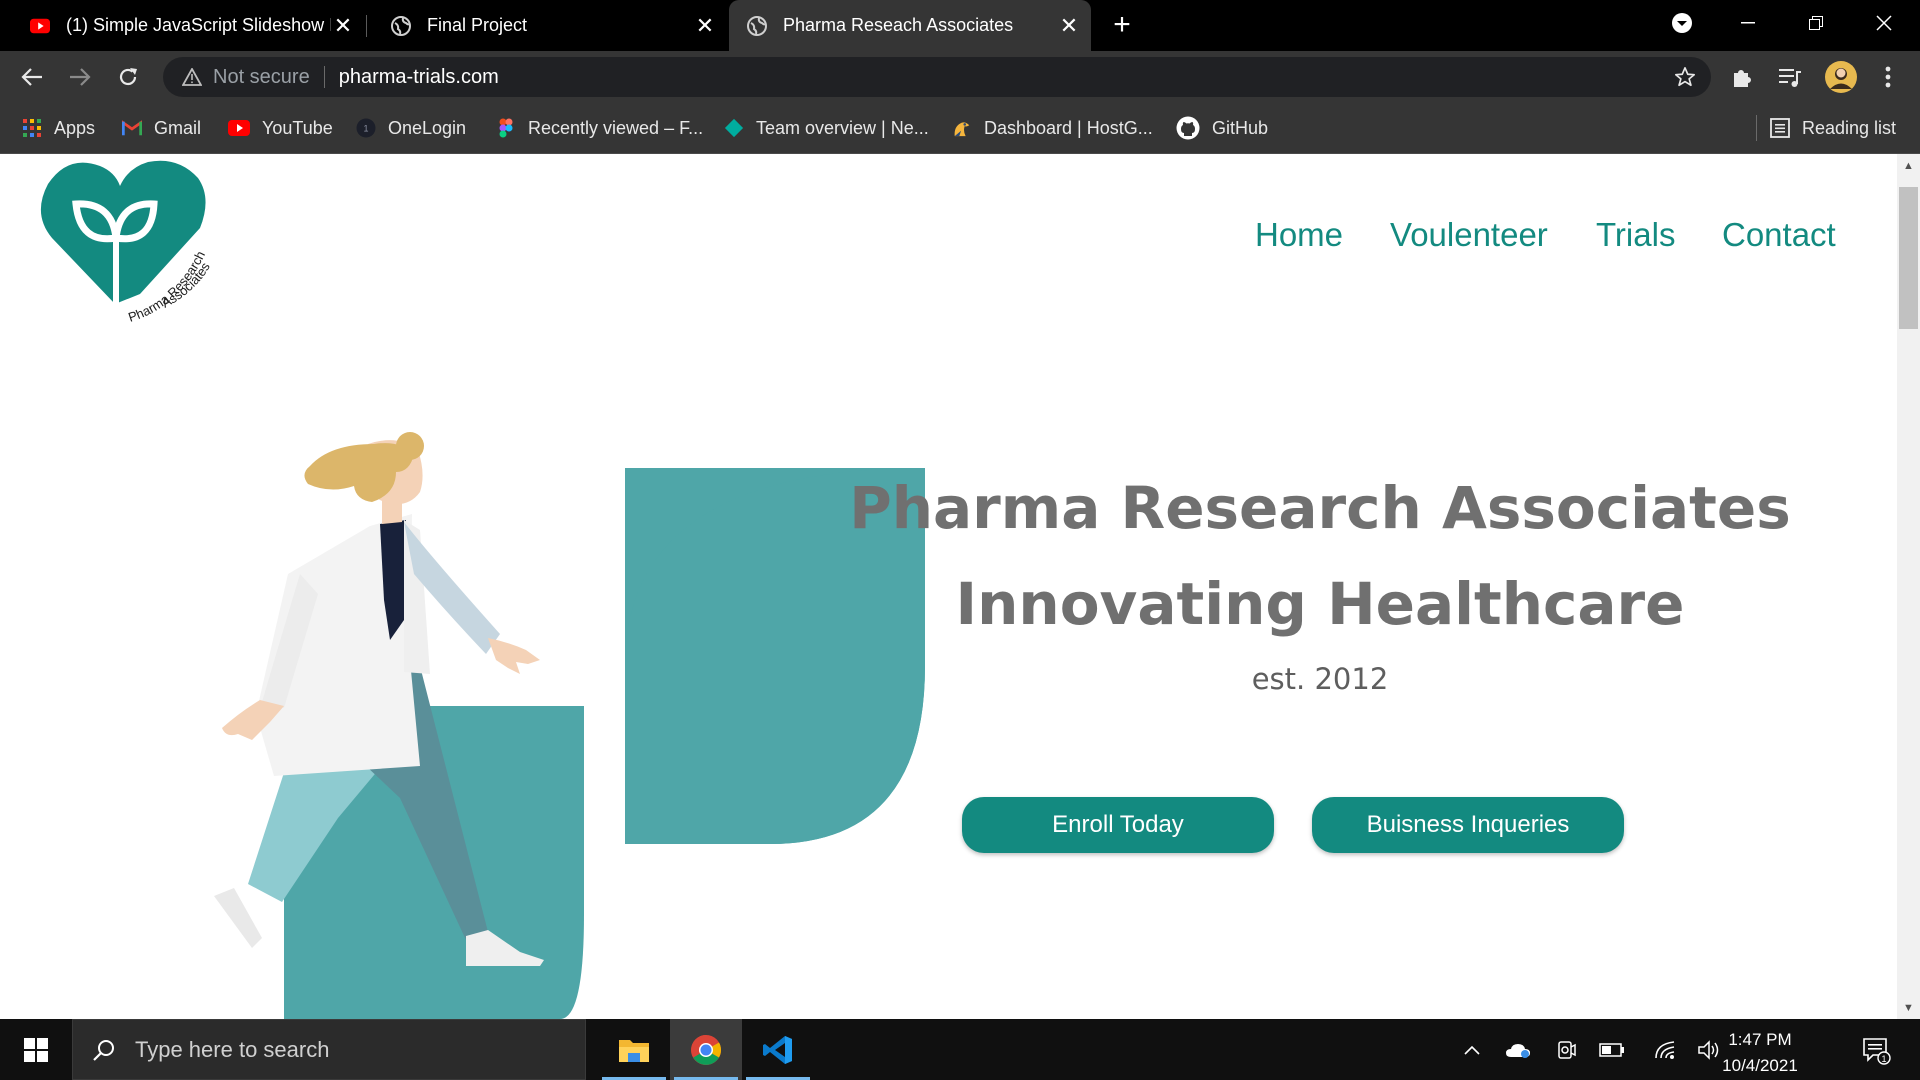 The height and width of the screenshot is (1080, 1920). Describe the element at coordinates (734, 128) in the screenshot. I see `diamond-icon` at that location.